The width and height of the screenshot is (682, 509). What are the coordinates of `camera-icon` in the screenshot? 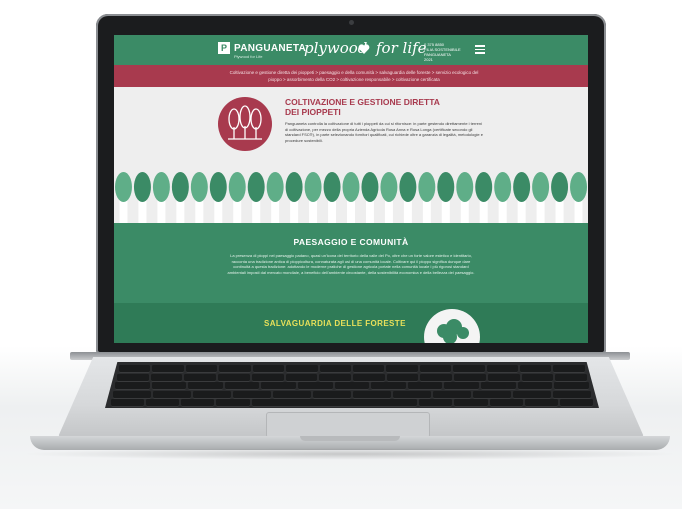 It's located at (351, 22).